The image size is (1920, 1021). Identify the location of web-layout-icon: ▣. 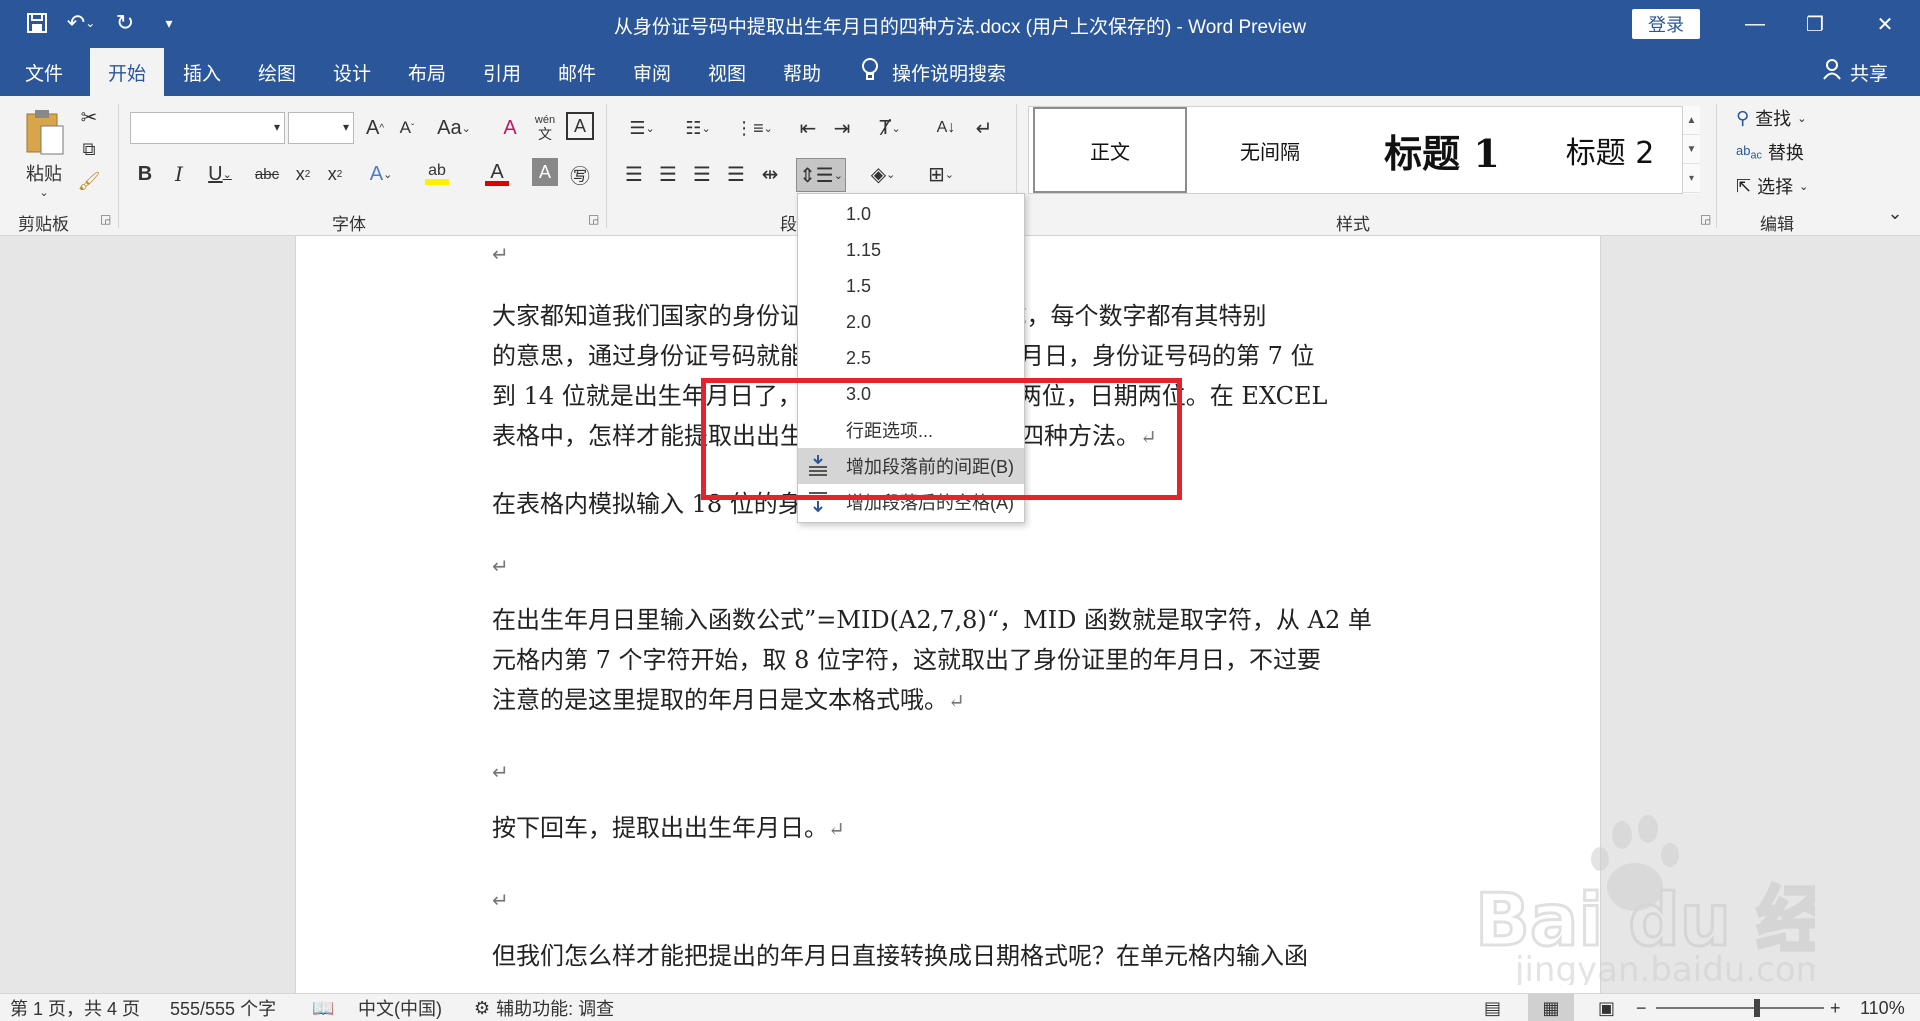
(1606, 1007).